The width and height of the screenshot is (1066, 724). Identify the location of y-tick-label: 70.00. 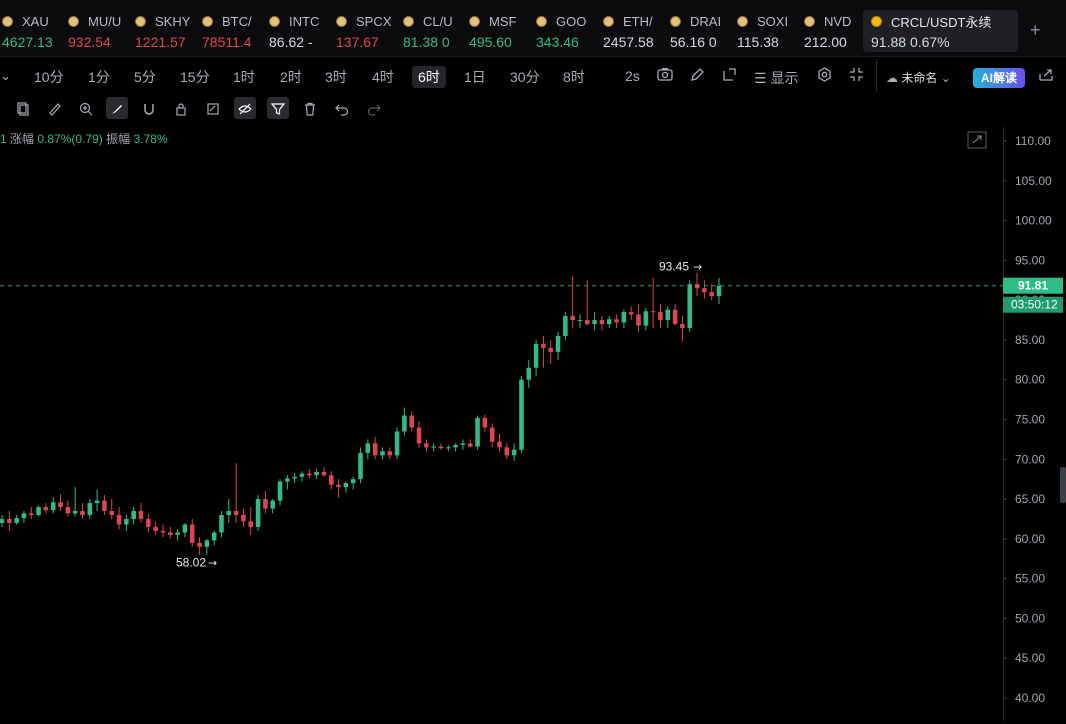
(1030, 459).